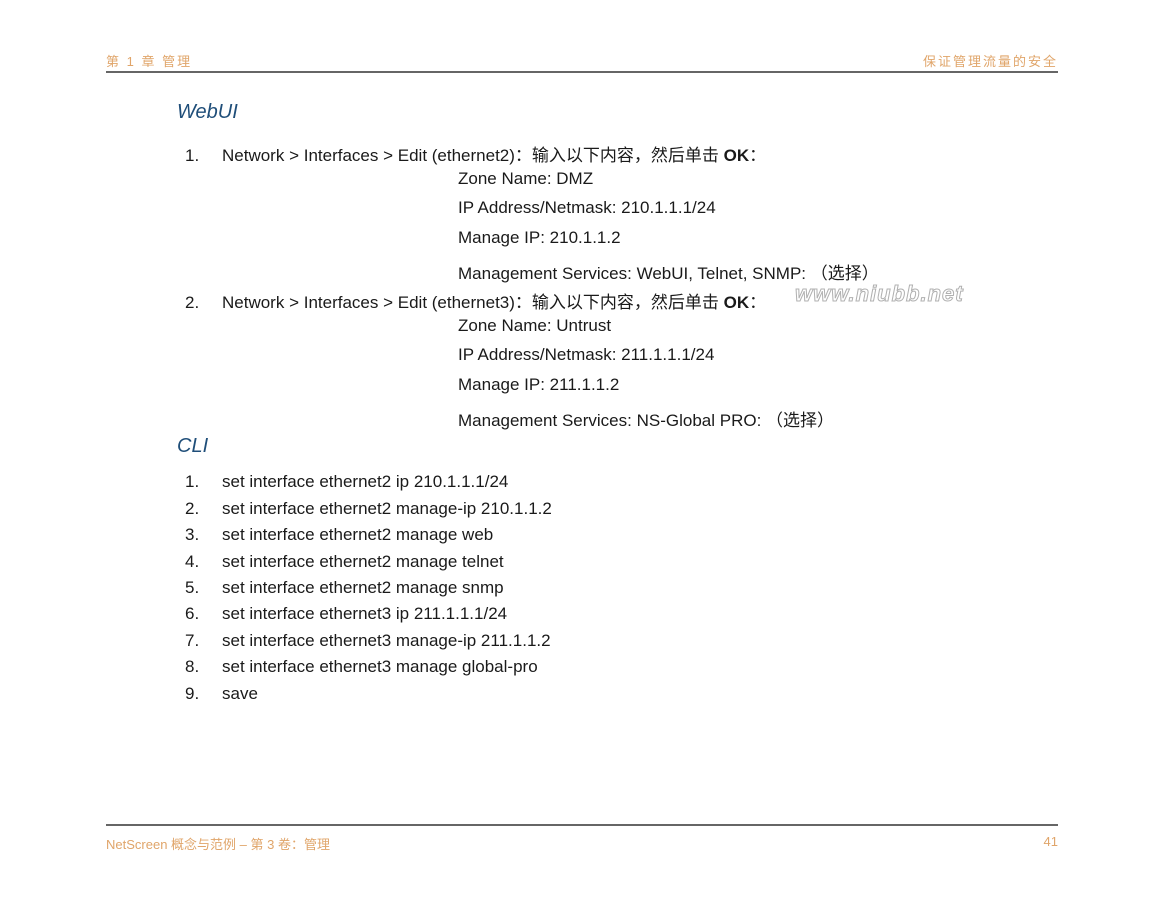 The height and width of the screenshot is (900, 1164). Describe the element at coordinates (221, 693) in the screenshot. I see `cli-command: 9. save` at that location.